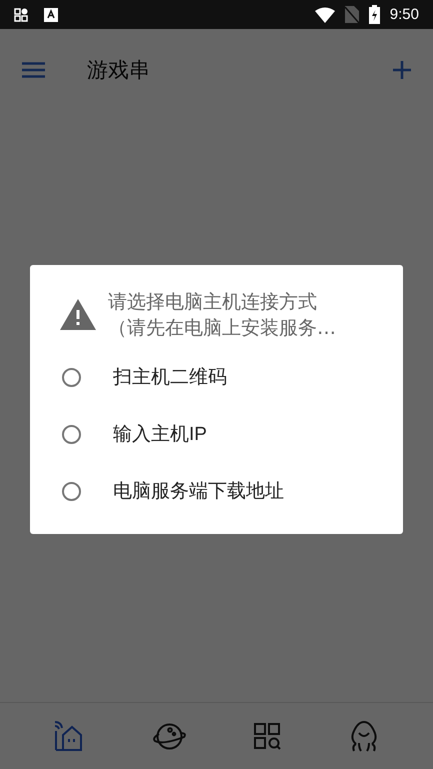 Image resolution: width=433 pixels, height=769 pixels. I want to click on add-icon, so click(402, 69).